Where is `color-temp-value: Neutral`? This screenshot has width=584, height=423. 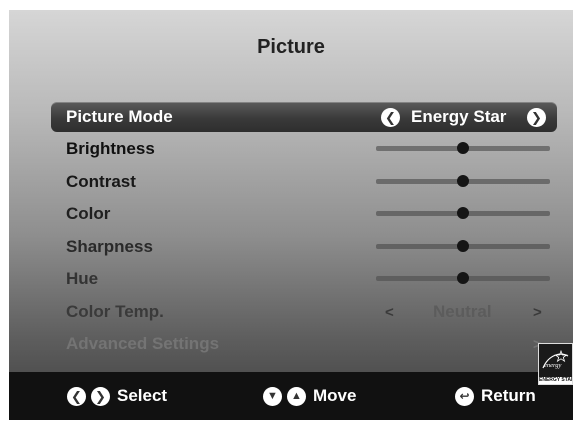 color-temp-value: Neutral is located at coordinates (462, 311).